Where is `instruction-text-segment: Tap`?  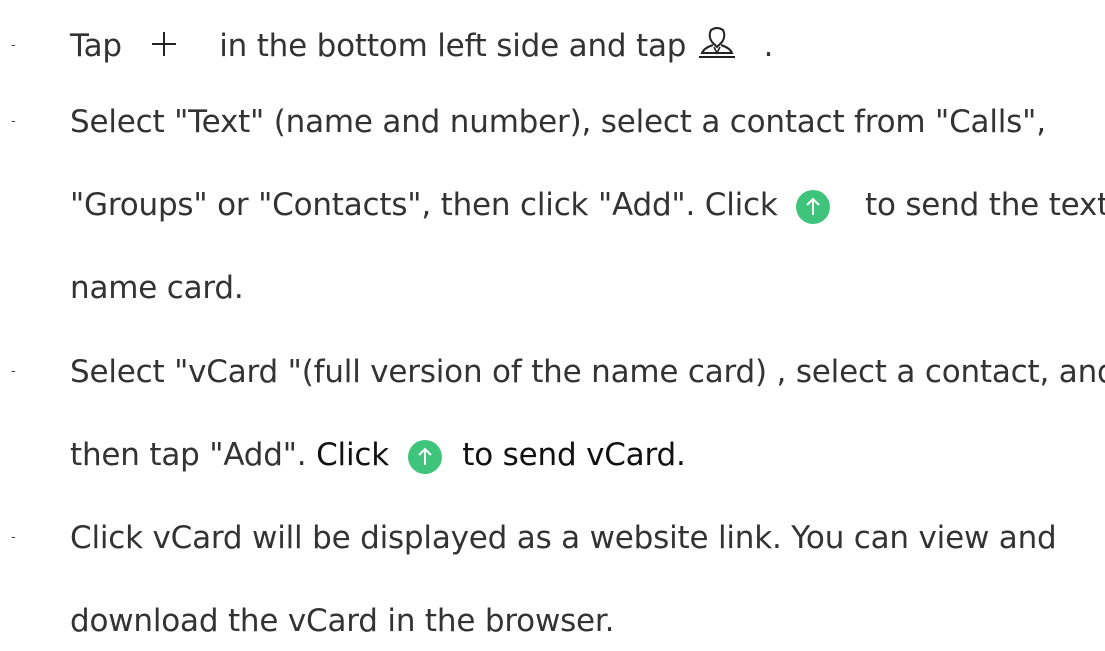
instruction-text-segment: Tap is located at coordinates (96, 46).